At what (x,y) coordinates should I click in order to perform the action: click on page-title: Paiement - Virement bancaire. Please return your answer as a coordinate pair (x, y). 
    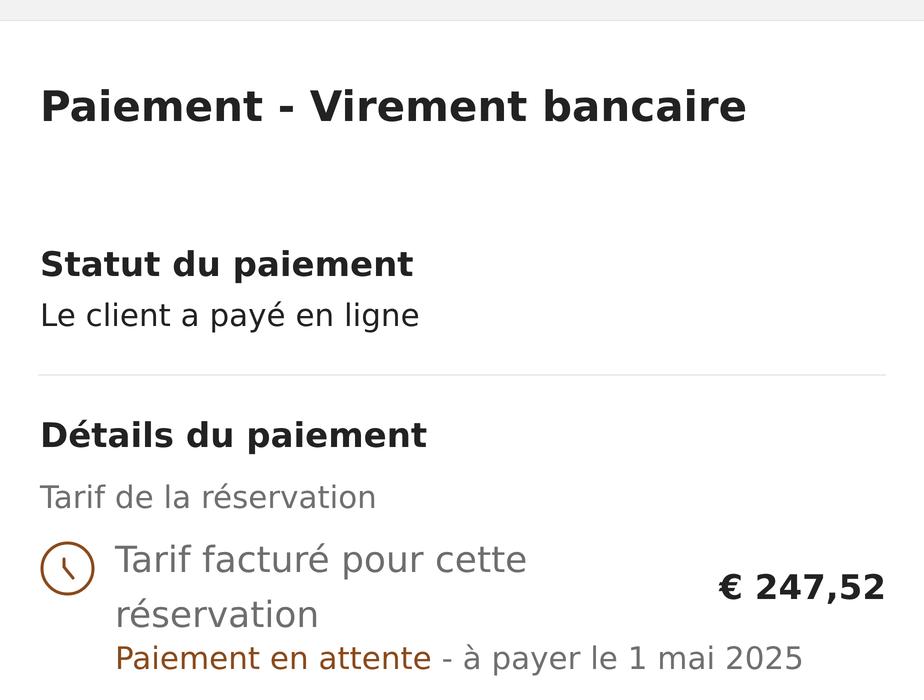
    Looking at the image, I should click on (394, 107).